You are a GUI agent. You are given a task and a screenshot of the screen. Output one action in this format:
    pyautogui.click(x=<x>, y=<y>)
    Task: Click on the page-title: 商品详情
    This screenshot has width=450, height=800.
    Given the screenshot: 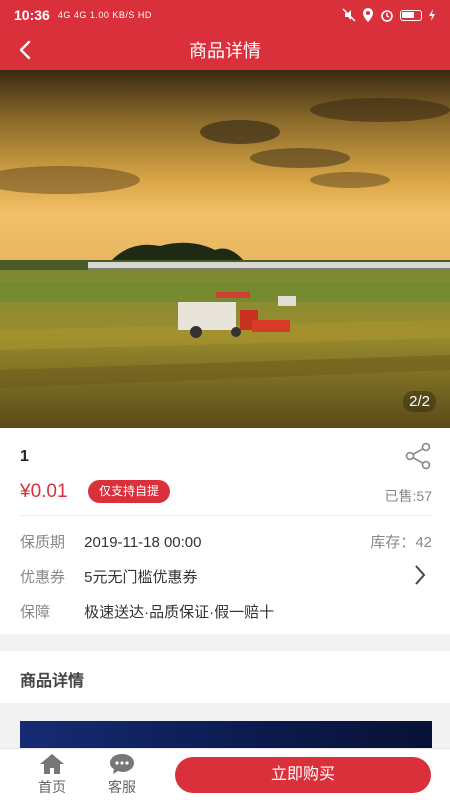 What is the action you would take?
    pyautogui.click(x=225, y=51)
    